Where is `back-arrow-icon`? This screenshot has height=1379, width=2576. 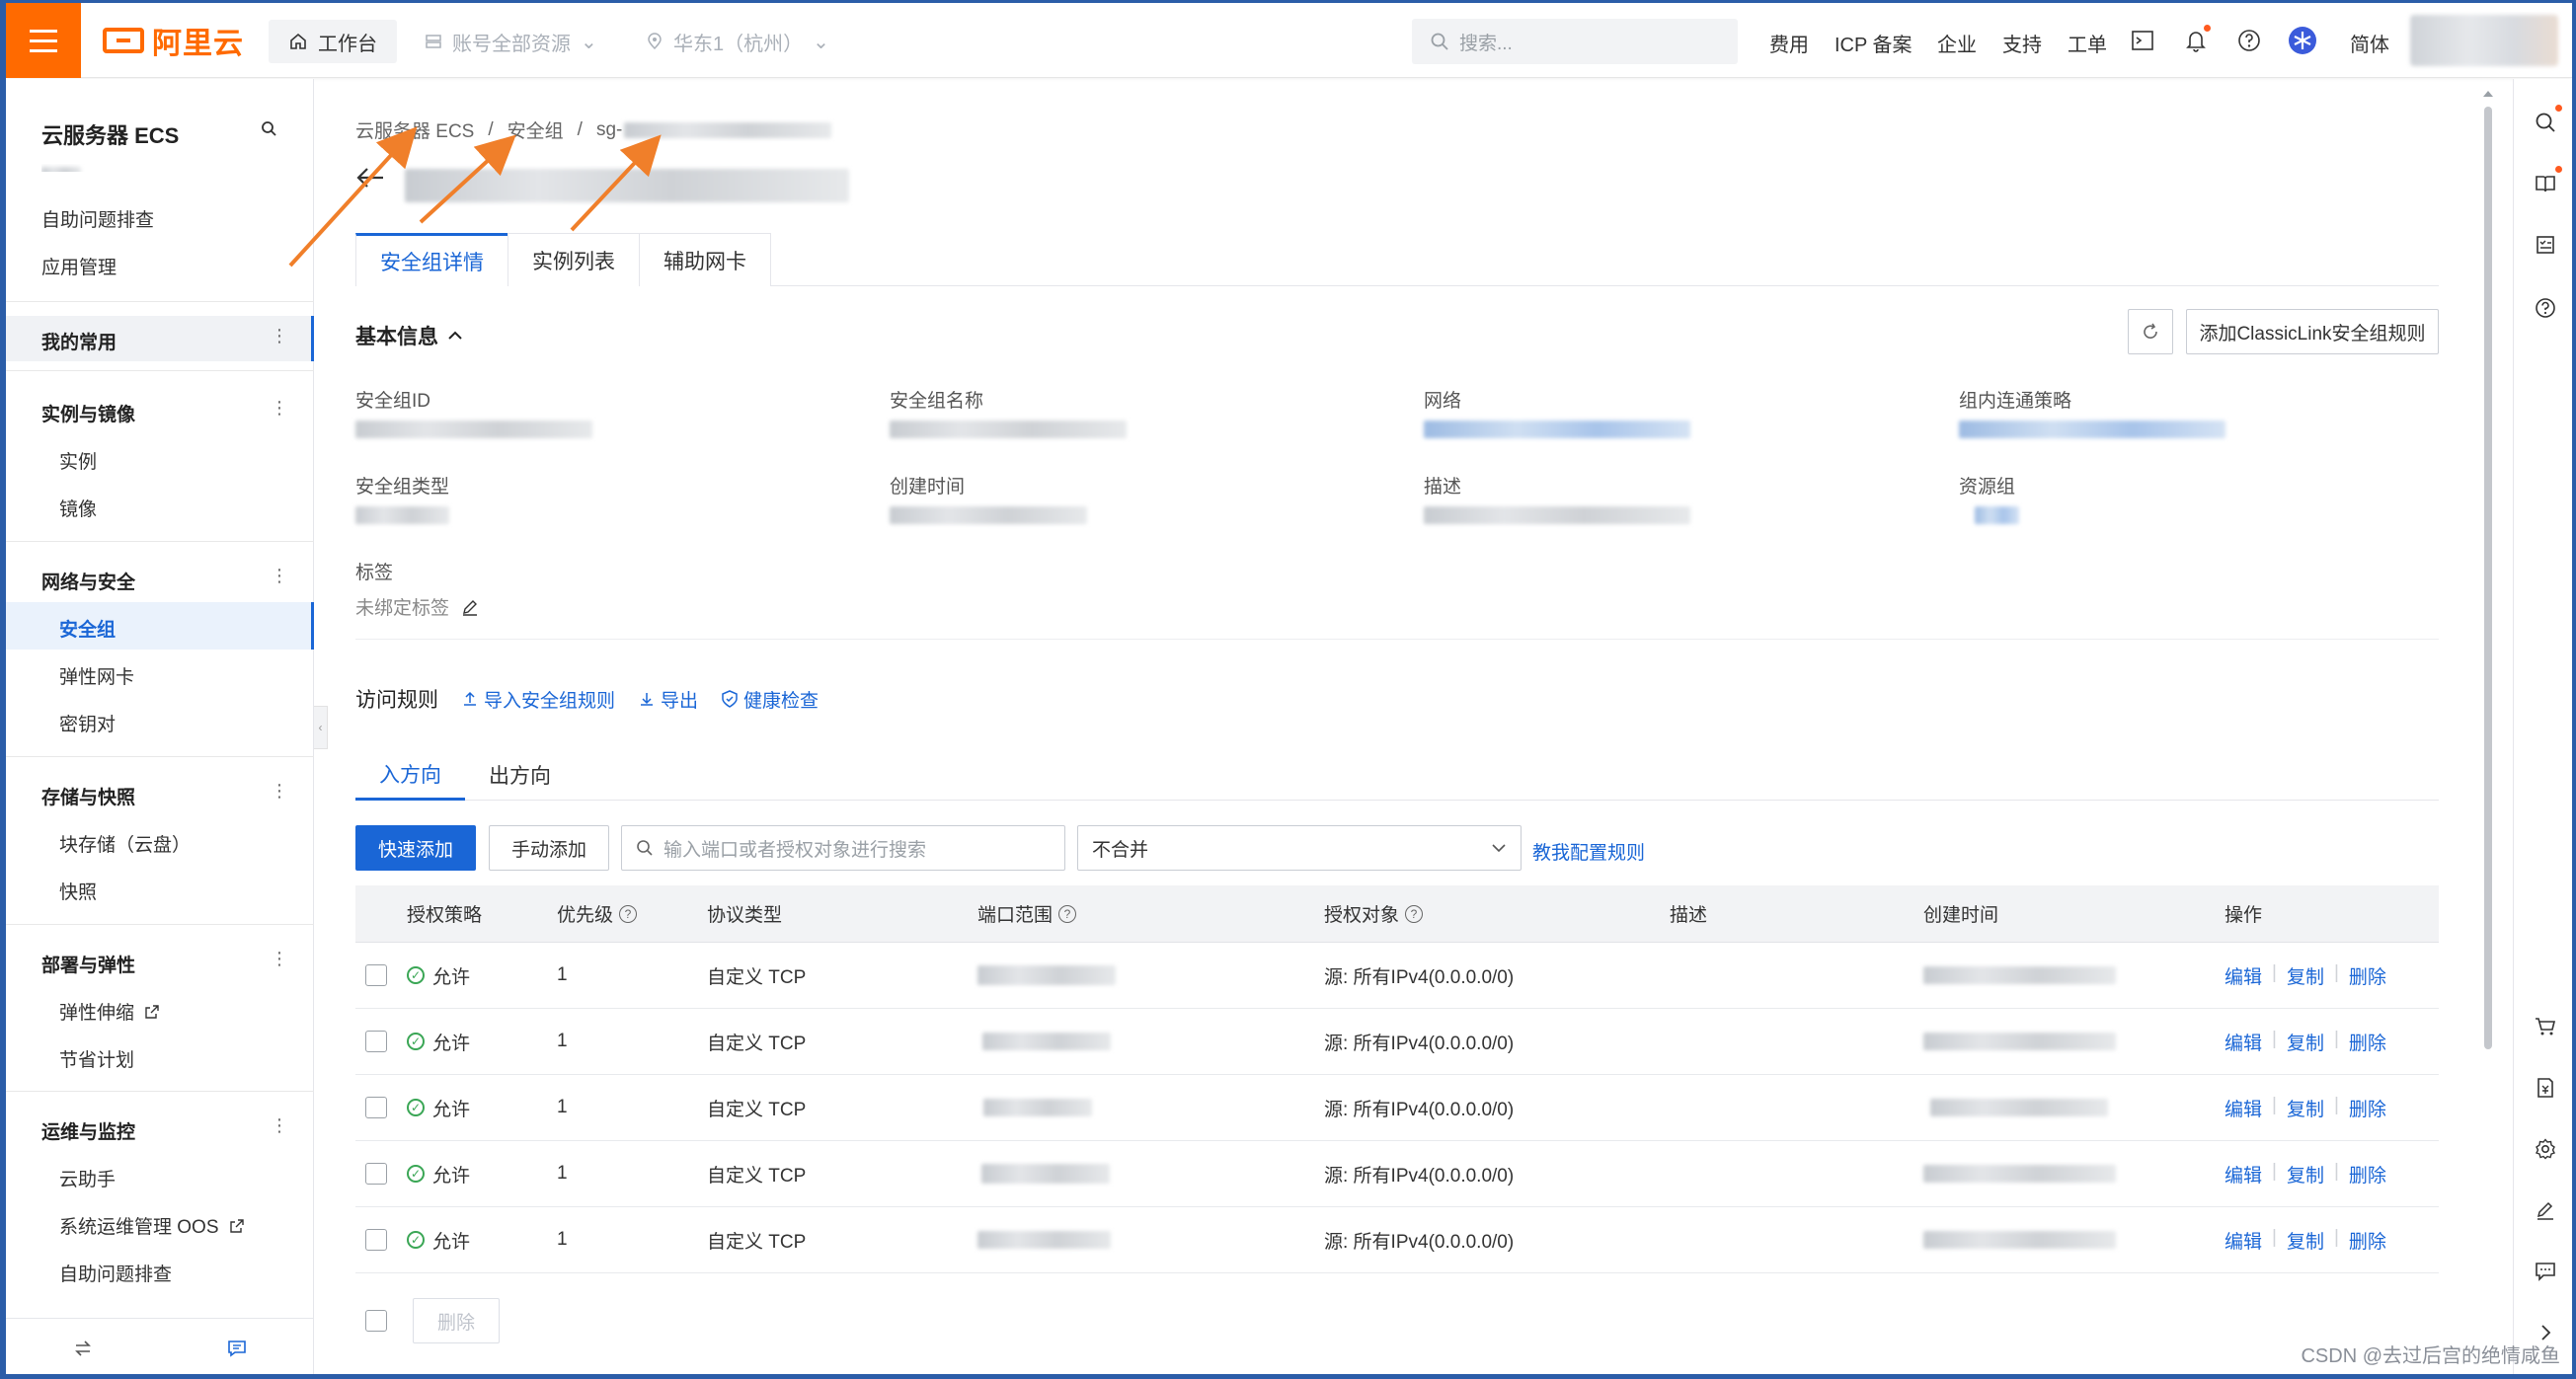
back-arrow-icon is located at coordinates (370, 178).